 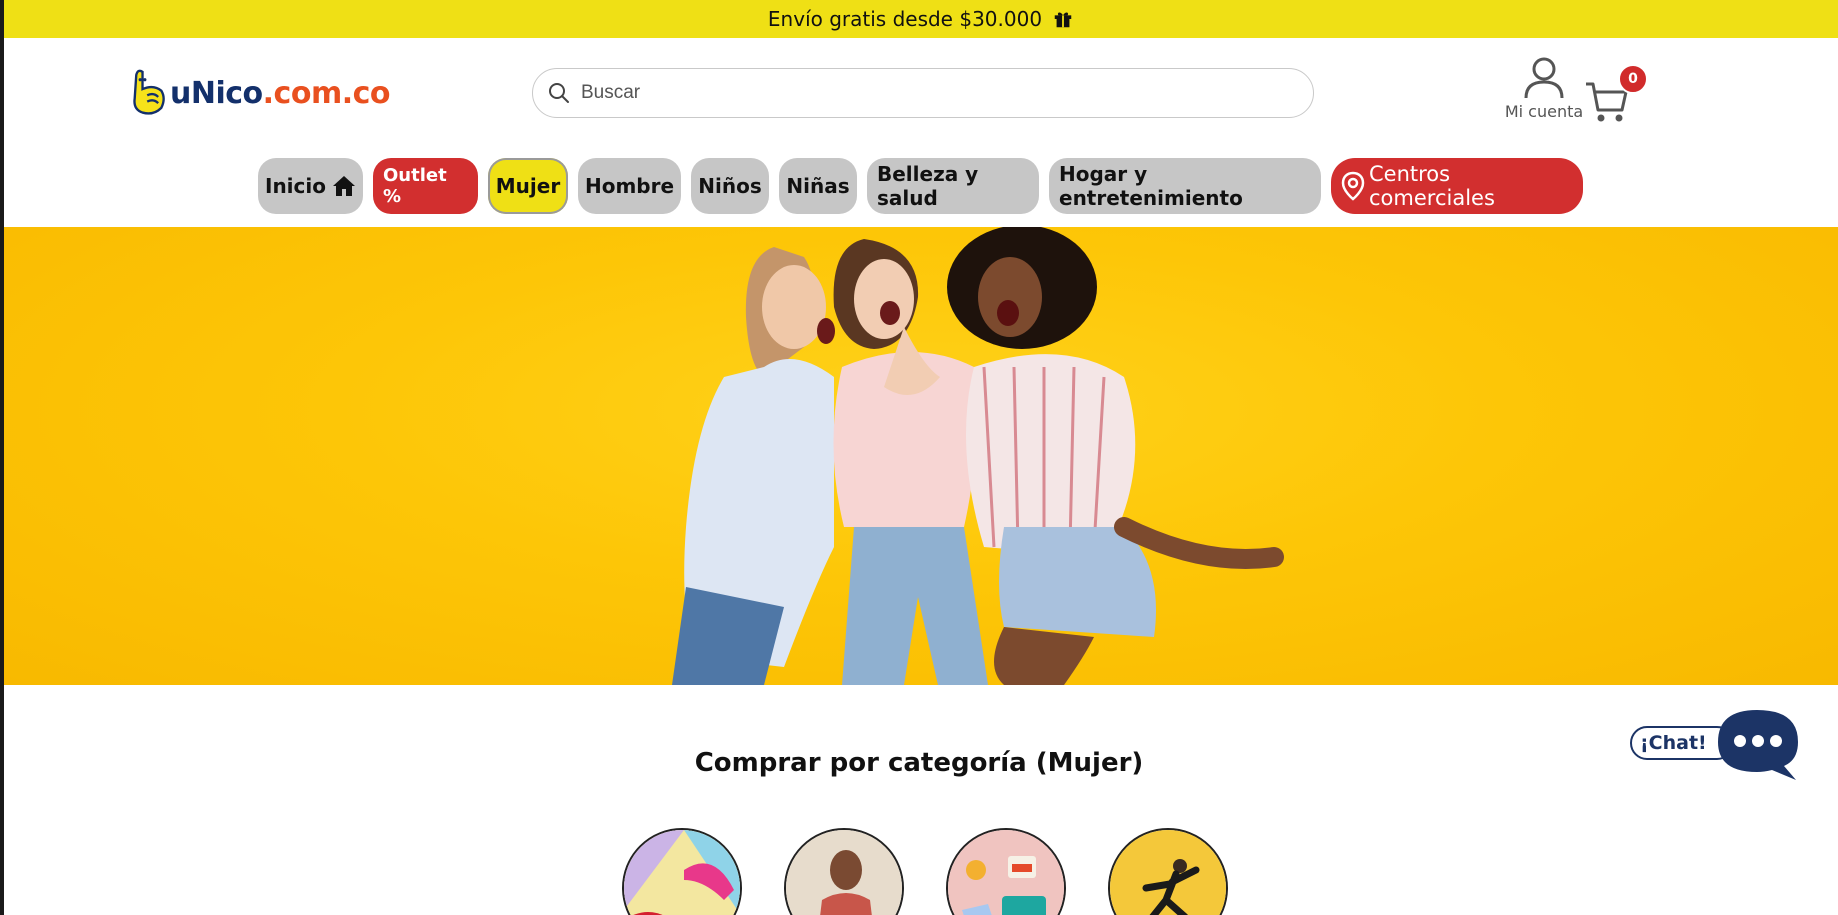 I want to click on nav-item-label: Hogar y entretenimiento, so click(x=1151, y=186).